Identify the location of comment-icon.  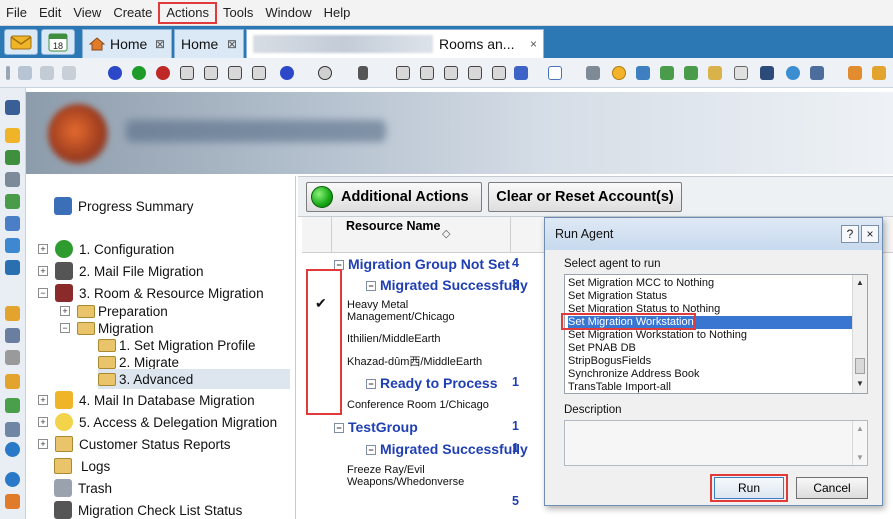
(69, 73).